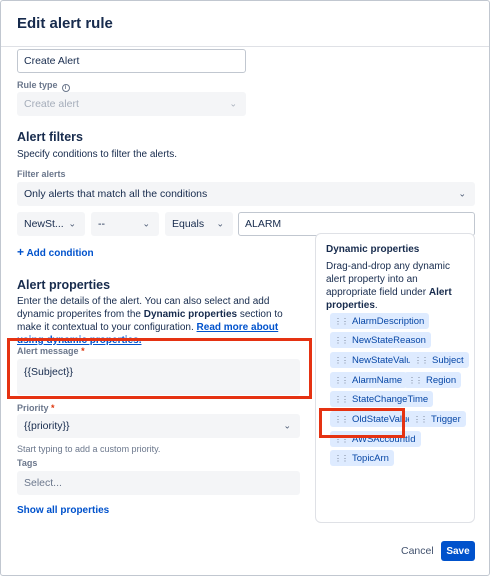 The width and height of the screenshot is (490, 576). Describe the element at coordinates (51, 351) in the screenshot. I see `alert-message-label: Alert message *` at that location.